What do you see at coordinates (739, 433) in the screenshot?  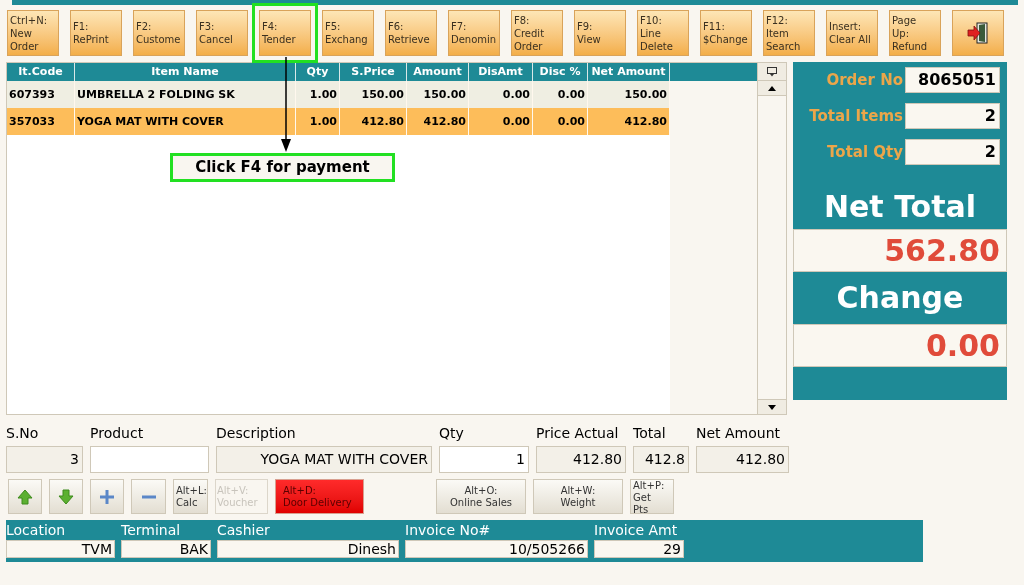 I see `field-label: Net Amount` at bounding box center [739, 433].